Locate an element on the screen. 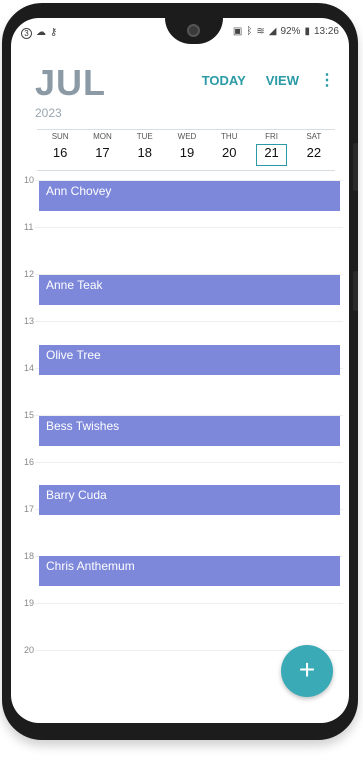  hour-row: 19 is located at coordinates (180, 621).